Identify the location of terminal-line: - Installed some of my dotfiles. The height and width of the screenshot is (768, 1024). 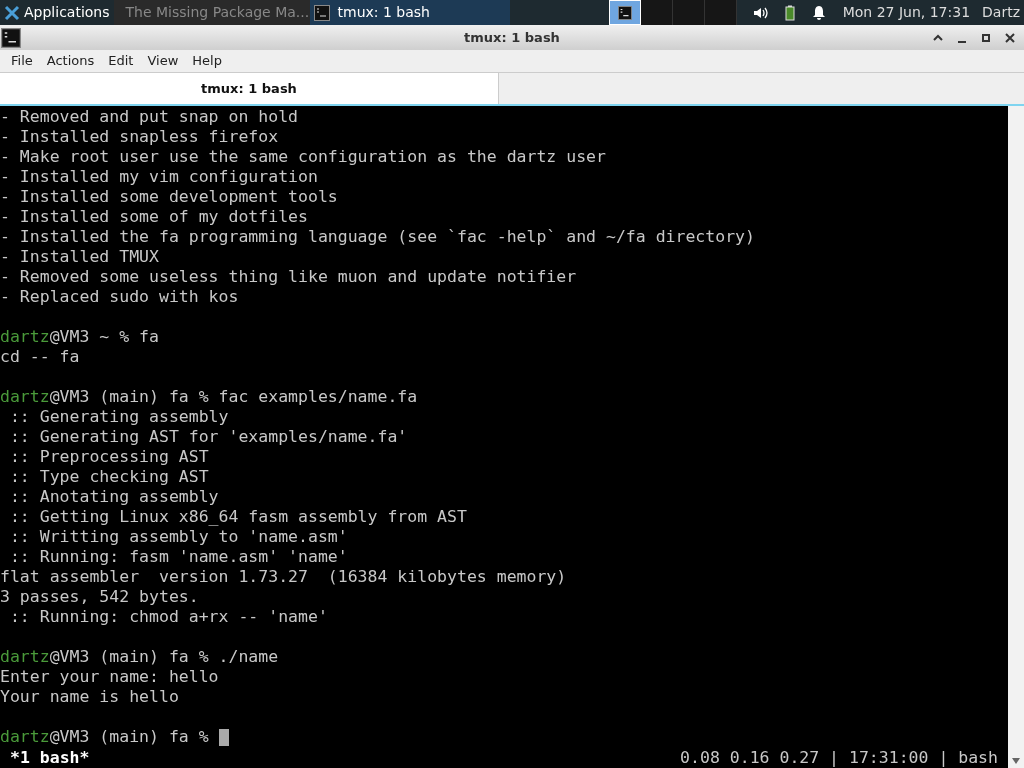
(154, 216).